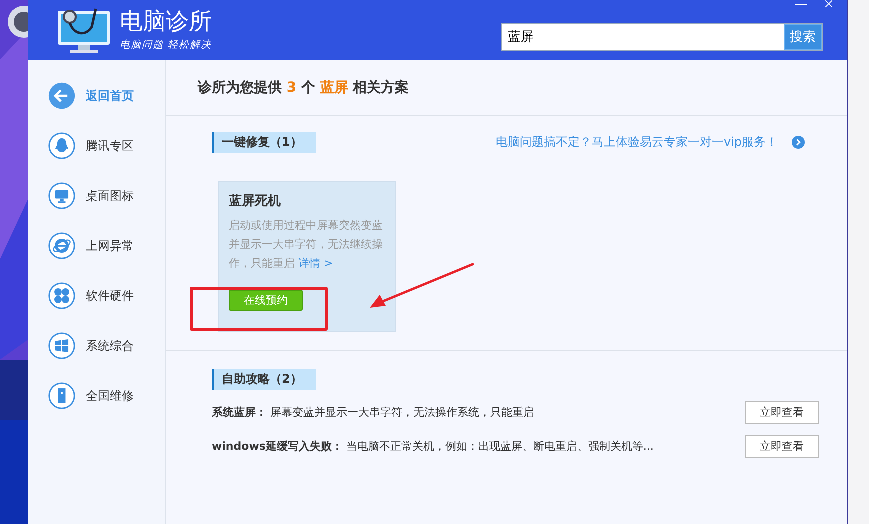 The image size is (869, 524). What do you see at coordinates (264, 142) in the screenshot?
I see `section-tag: 一键修复（1）` at bounding box center [264, 142].